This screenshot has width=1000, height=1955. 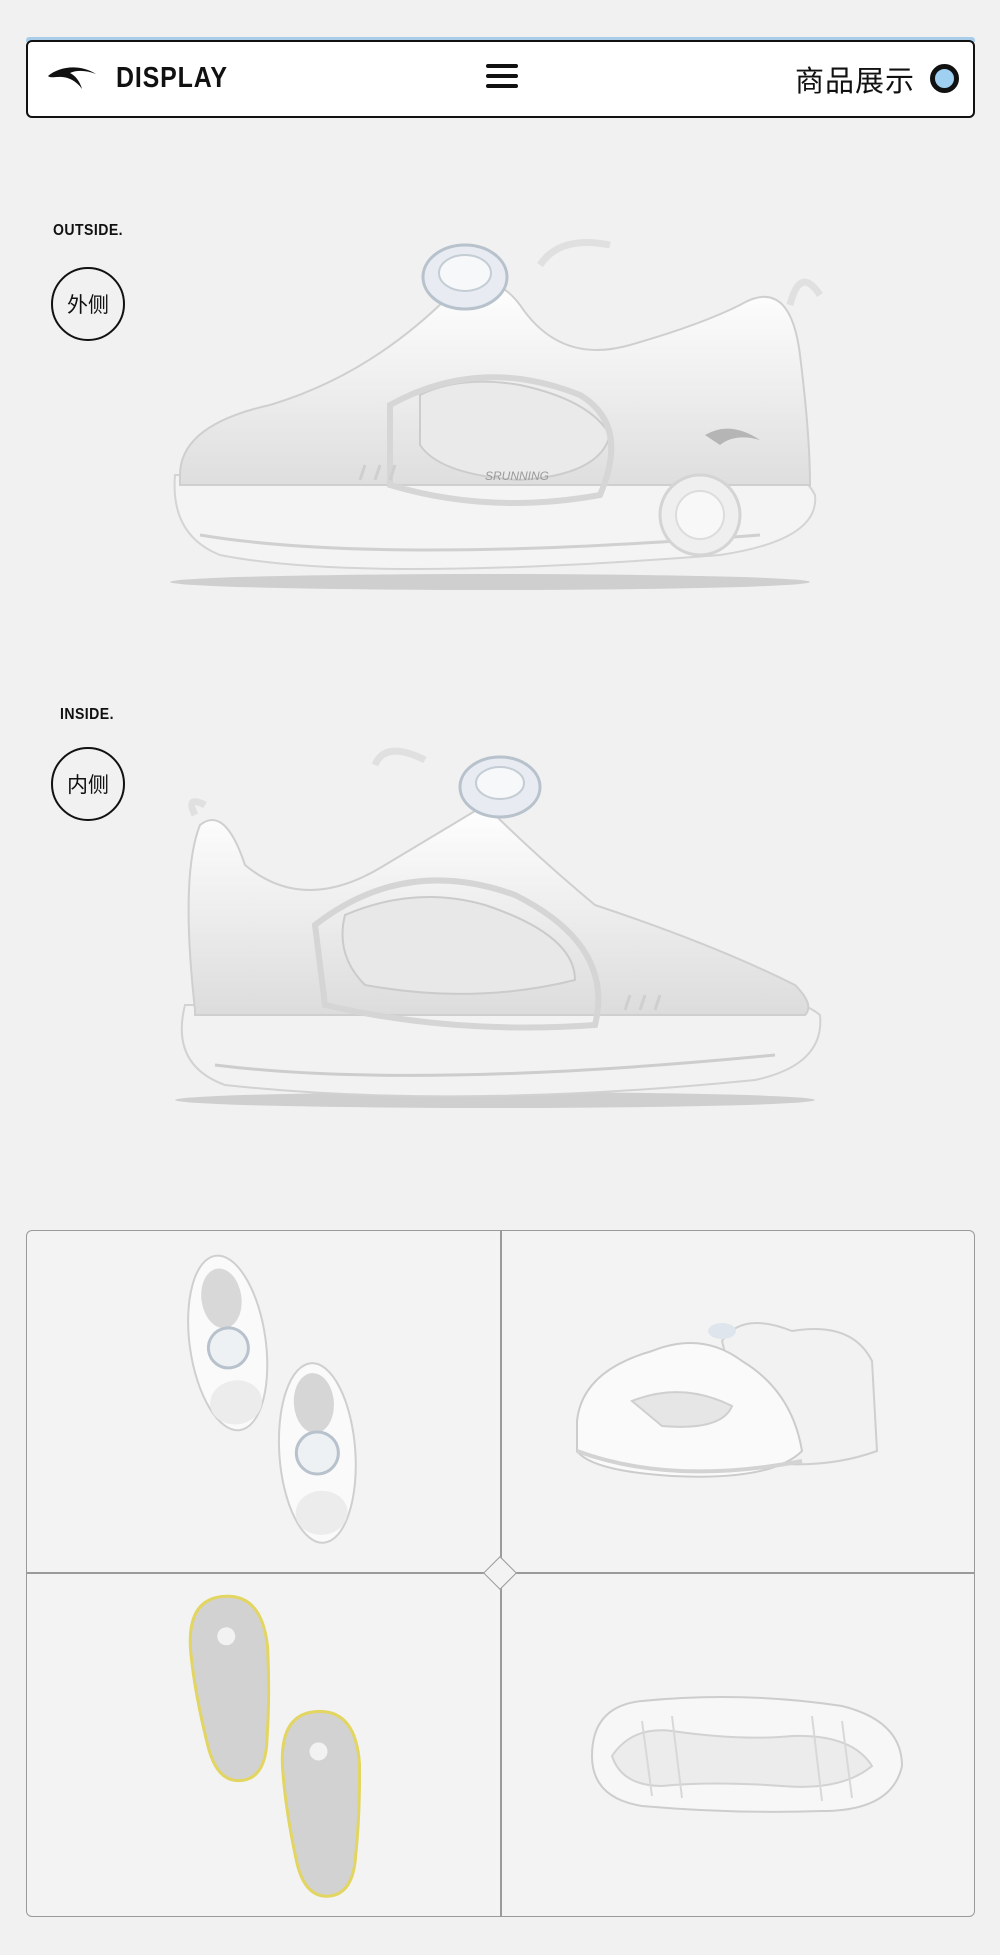 I want to click on anta-logo-icon, so click(x=72, y=78).